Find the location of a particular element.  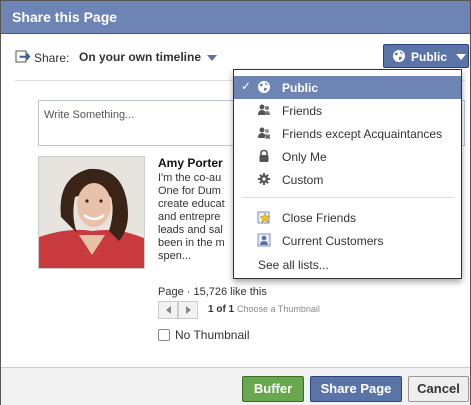

check-icon: ✓ is located at coordinates (246, 86).